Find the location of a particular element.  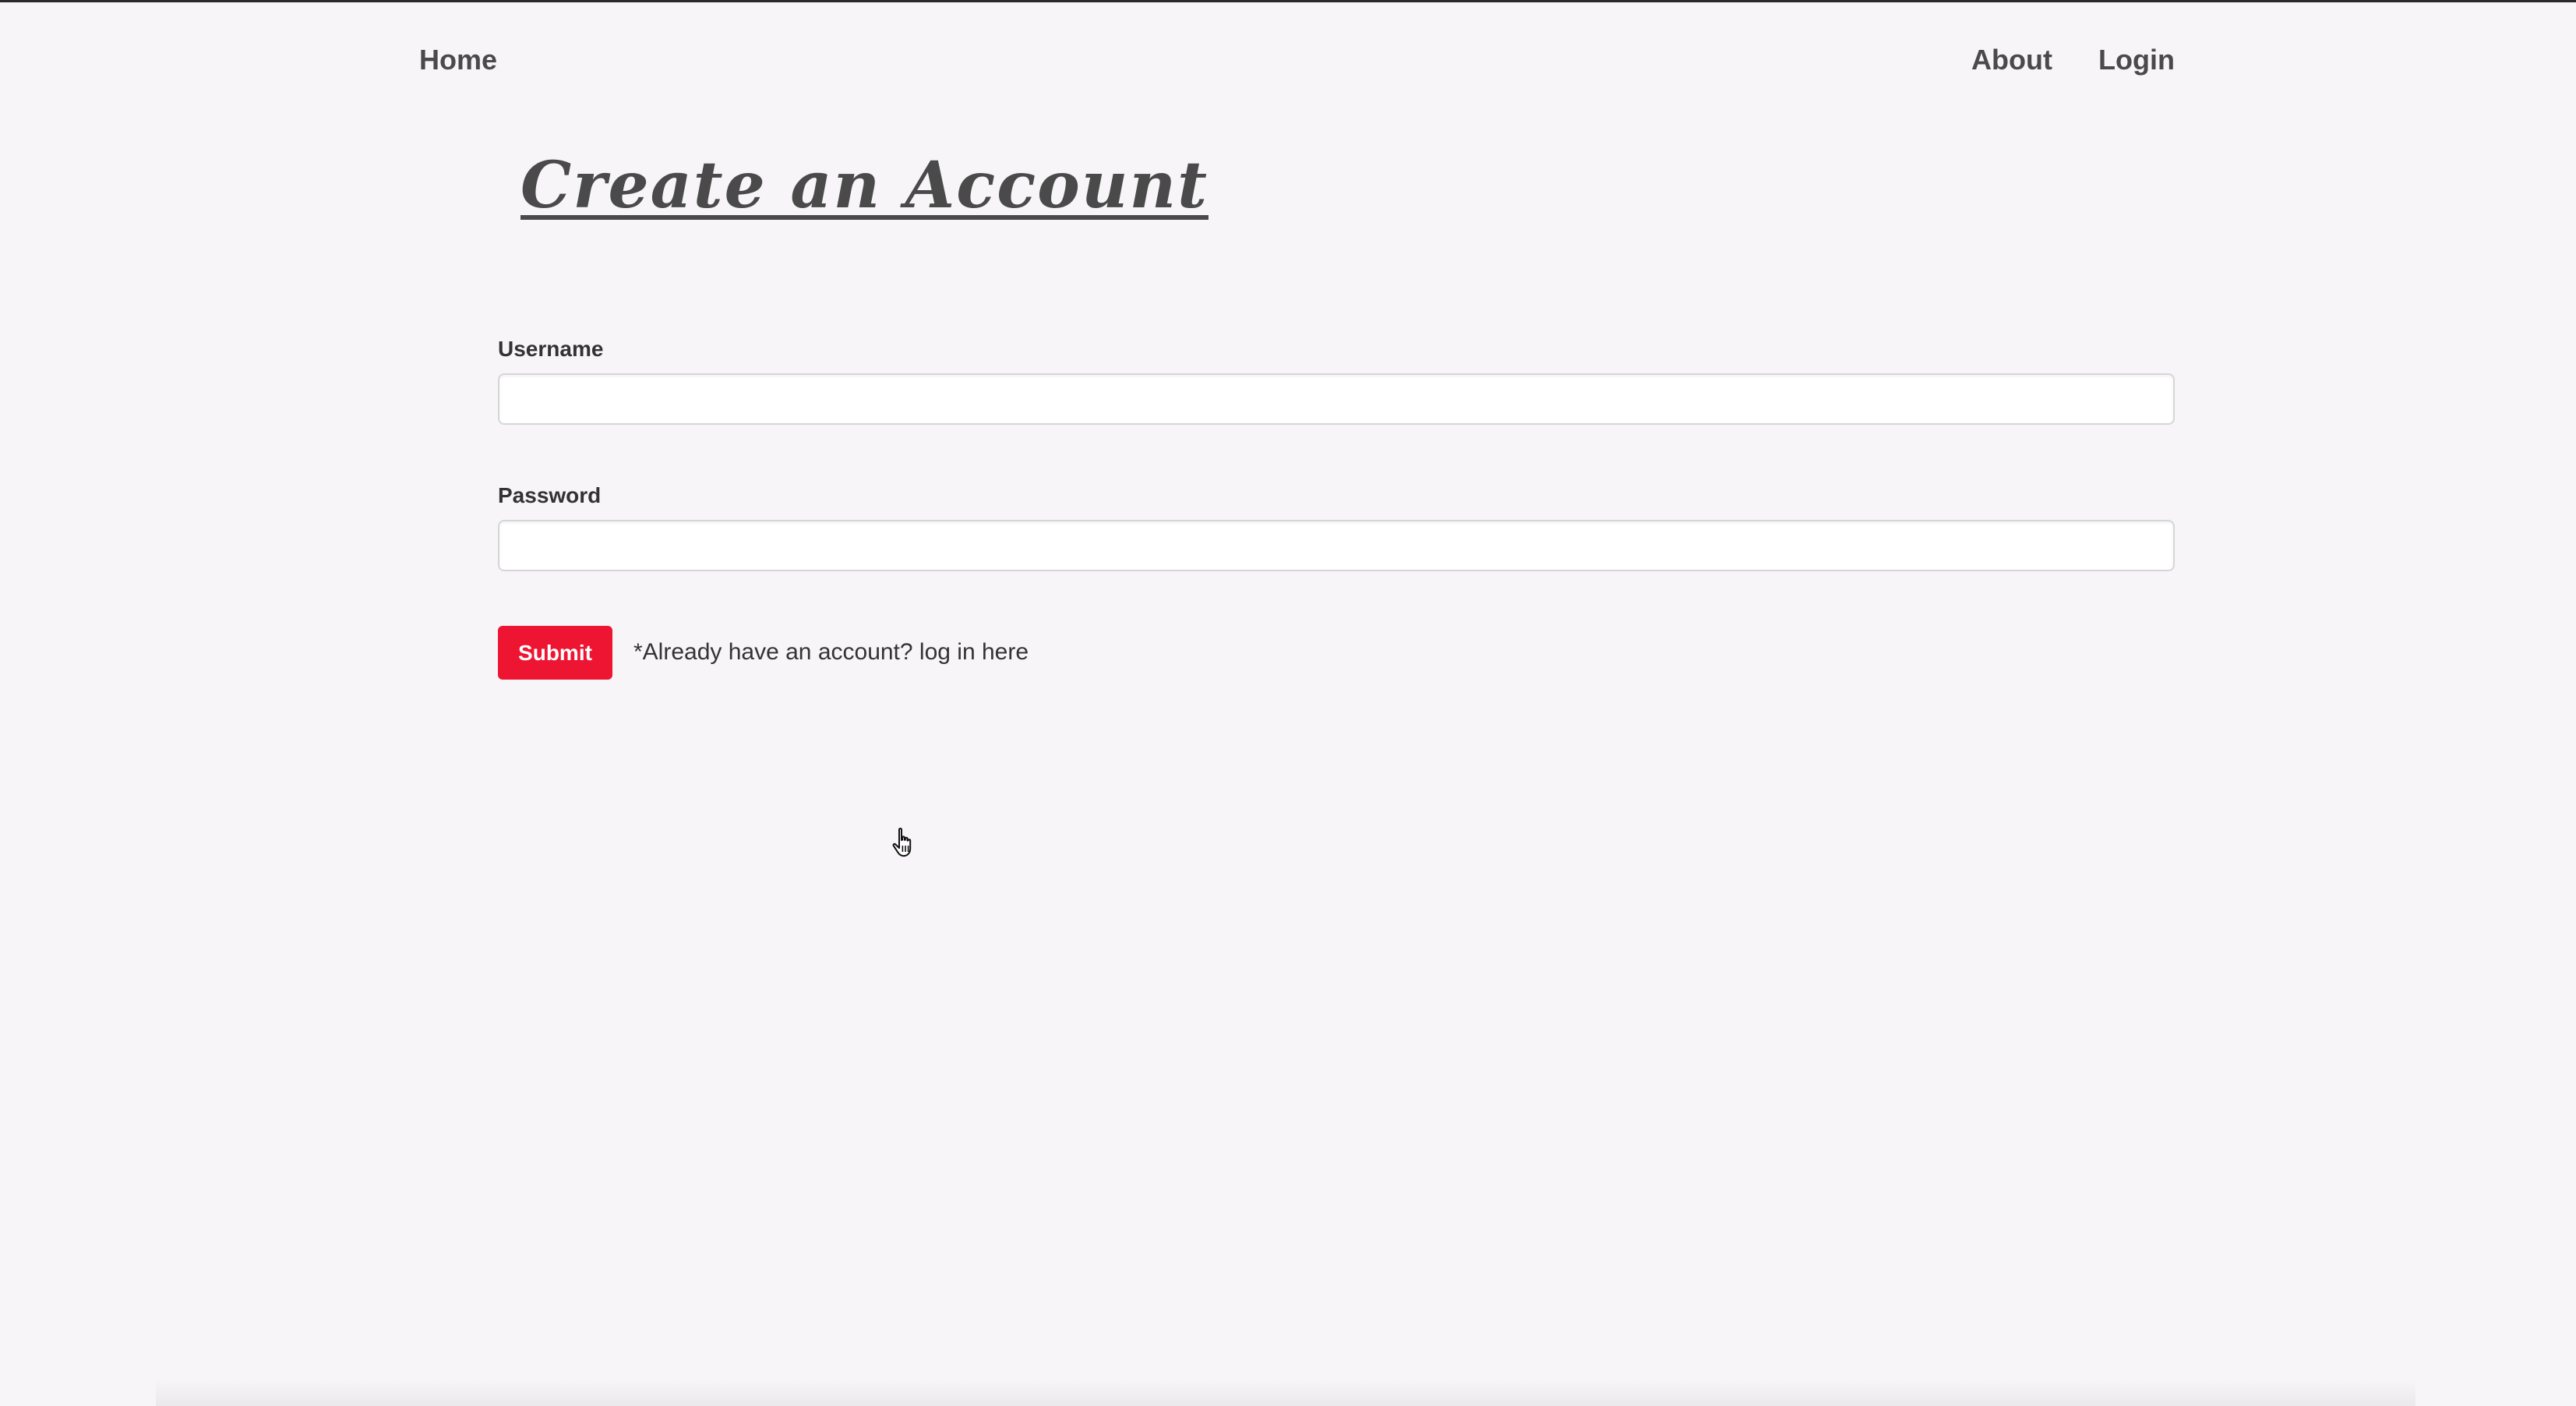

nav-home-link: Home is located at coordinates (458, 60).